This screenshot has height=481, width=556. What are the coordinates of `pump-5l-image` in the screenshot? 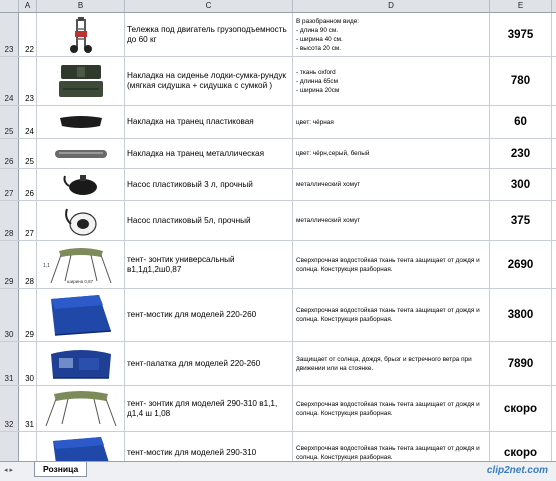 It's located at (80, 222).